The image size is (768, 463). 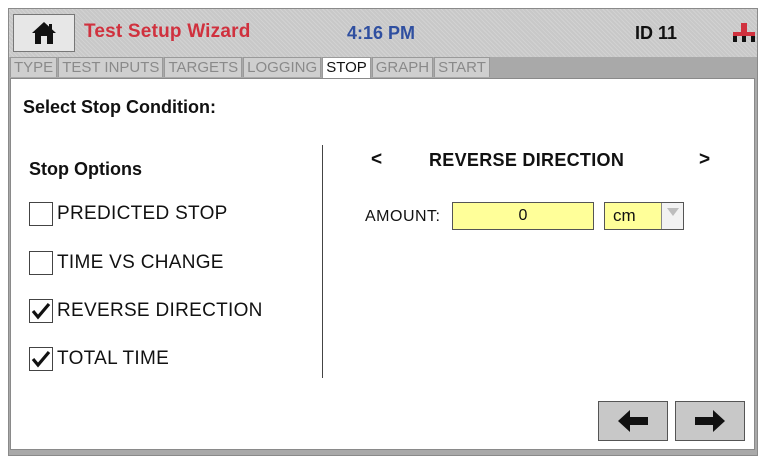 I want to click on header-bar: Test Setup Wizard 4:16 PM ID 11, so click(x=383, y=33).